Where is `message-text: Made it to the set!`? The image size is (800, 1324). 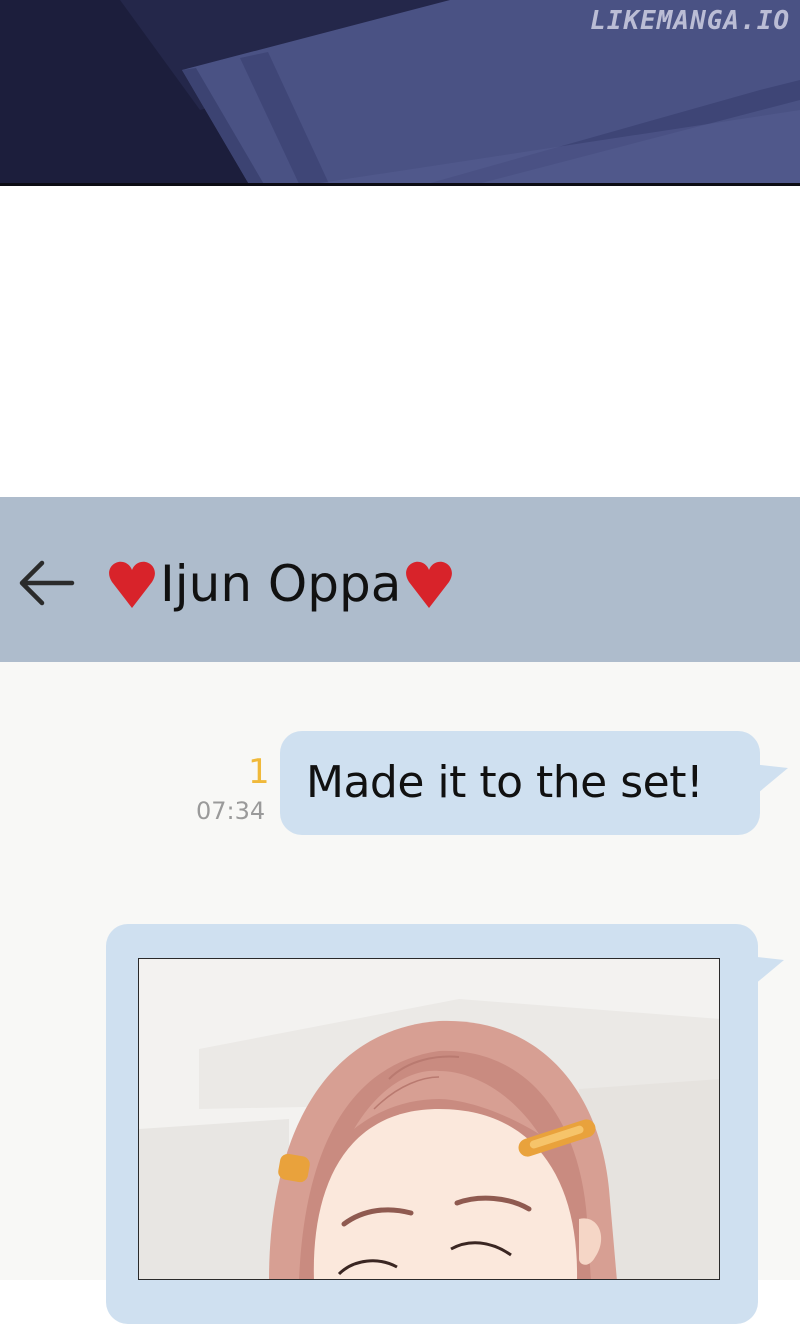
message-text: Made it to the set! is located at coordinates (505, 782).